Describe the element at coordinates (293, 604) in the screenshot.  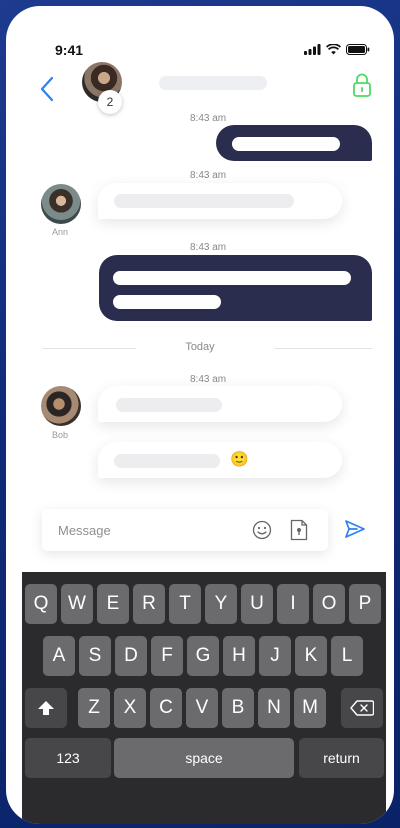
I see `key-i: I` at that location.